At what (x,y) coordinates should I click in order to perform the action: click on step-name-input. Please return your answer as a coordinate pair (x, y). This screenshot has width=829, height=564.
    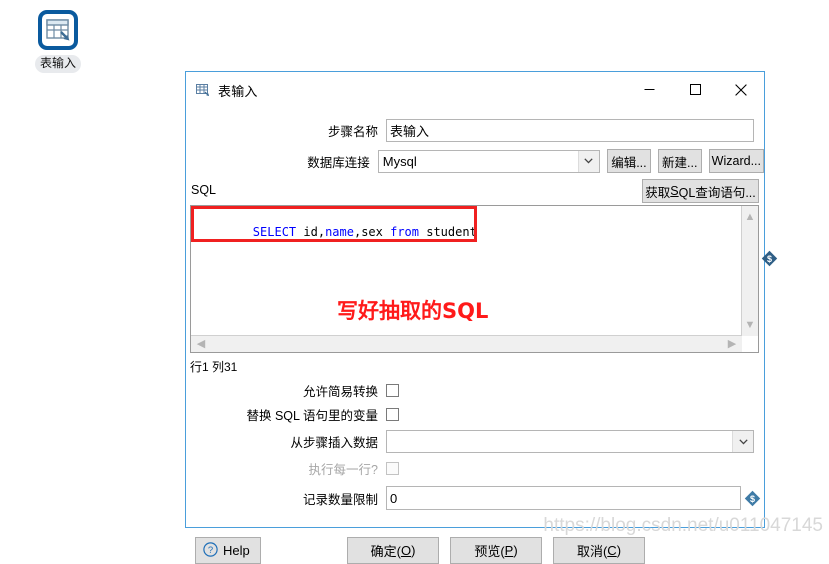
    Looking at the image, I should click on (570, 130).